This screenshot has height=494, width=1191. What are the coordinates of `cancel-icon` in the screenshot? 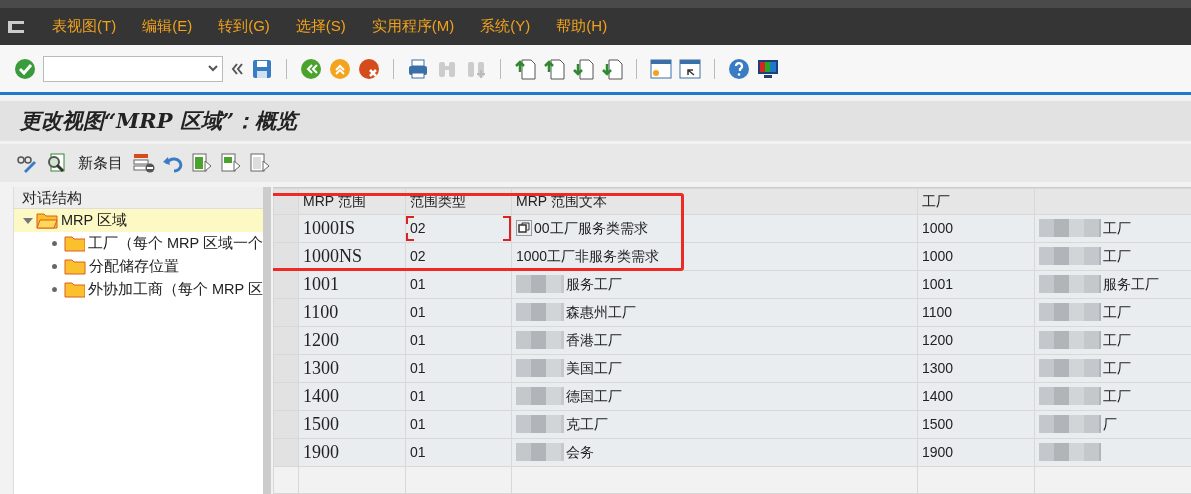 It's located at (369, 68).